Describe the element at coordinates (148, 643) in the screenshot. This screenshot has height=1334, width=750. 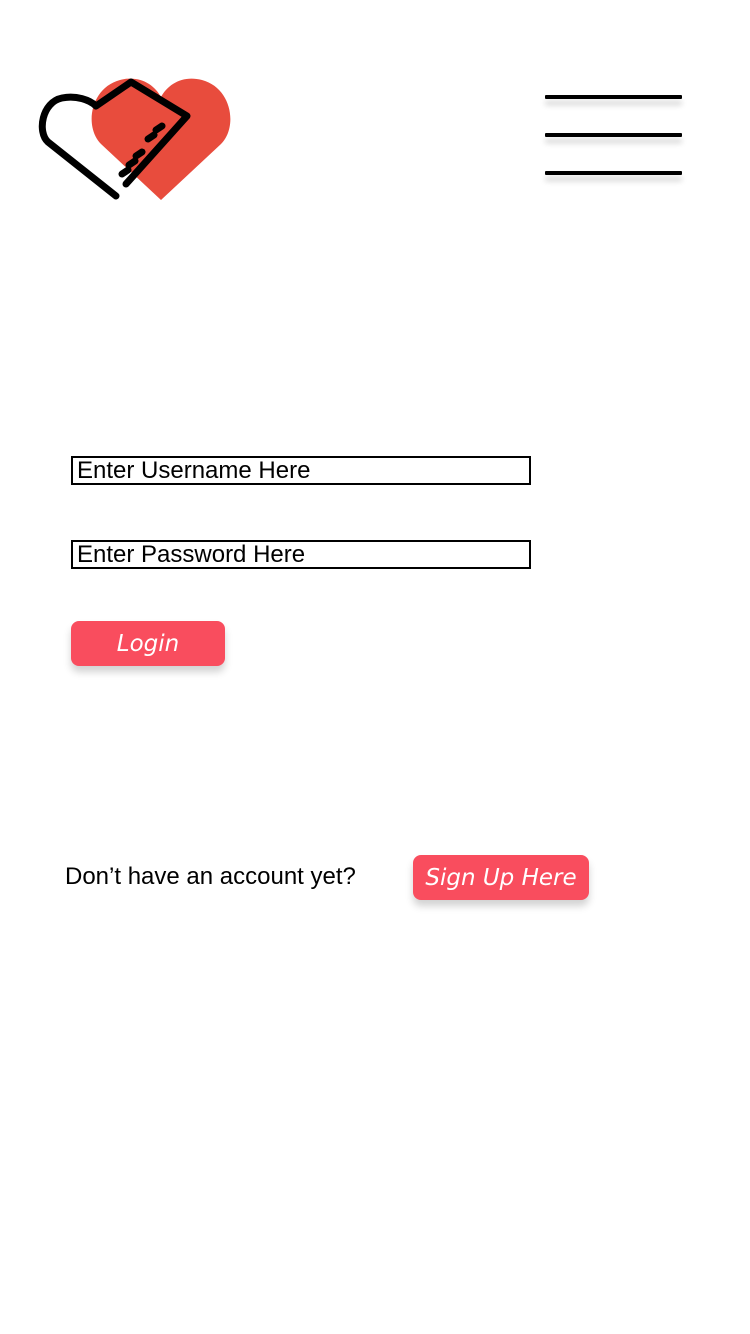
I see `login-button: Login` at that location.